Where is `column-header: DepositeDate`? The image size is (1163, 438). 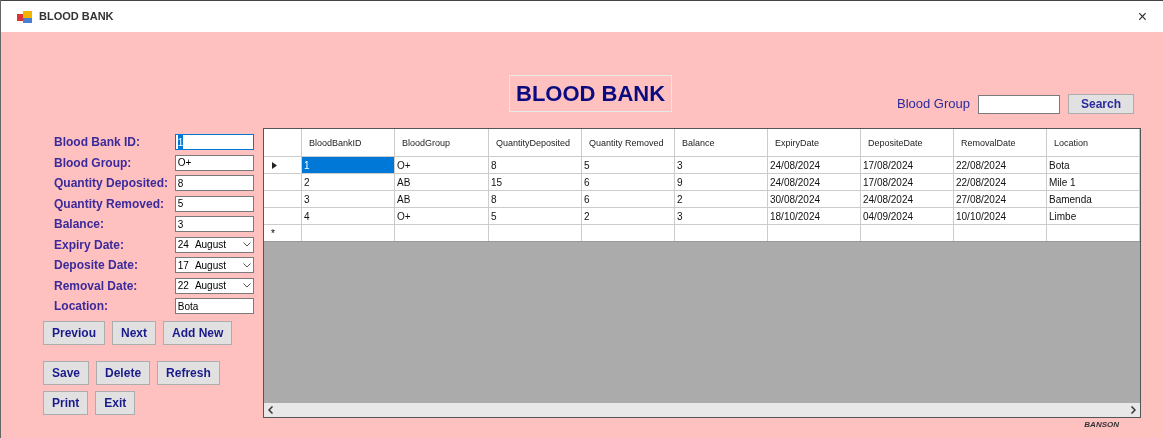
column-header: DepositeDate is located at coordinates (907, 142).